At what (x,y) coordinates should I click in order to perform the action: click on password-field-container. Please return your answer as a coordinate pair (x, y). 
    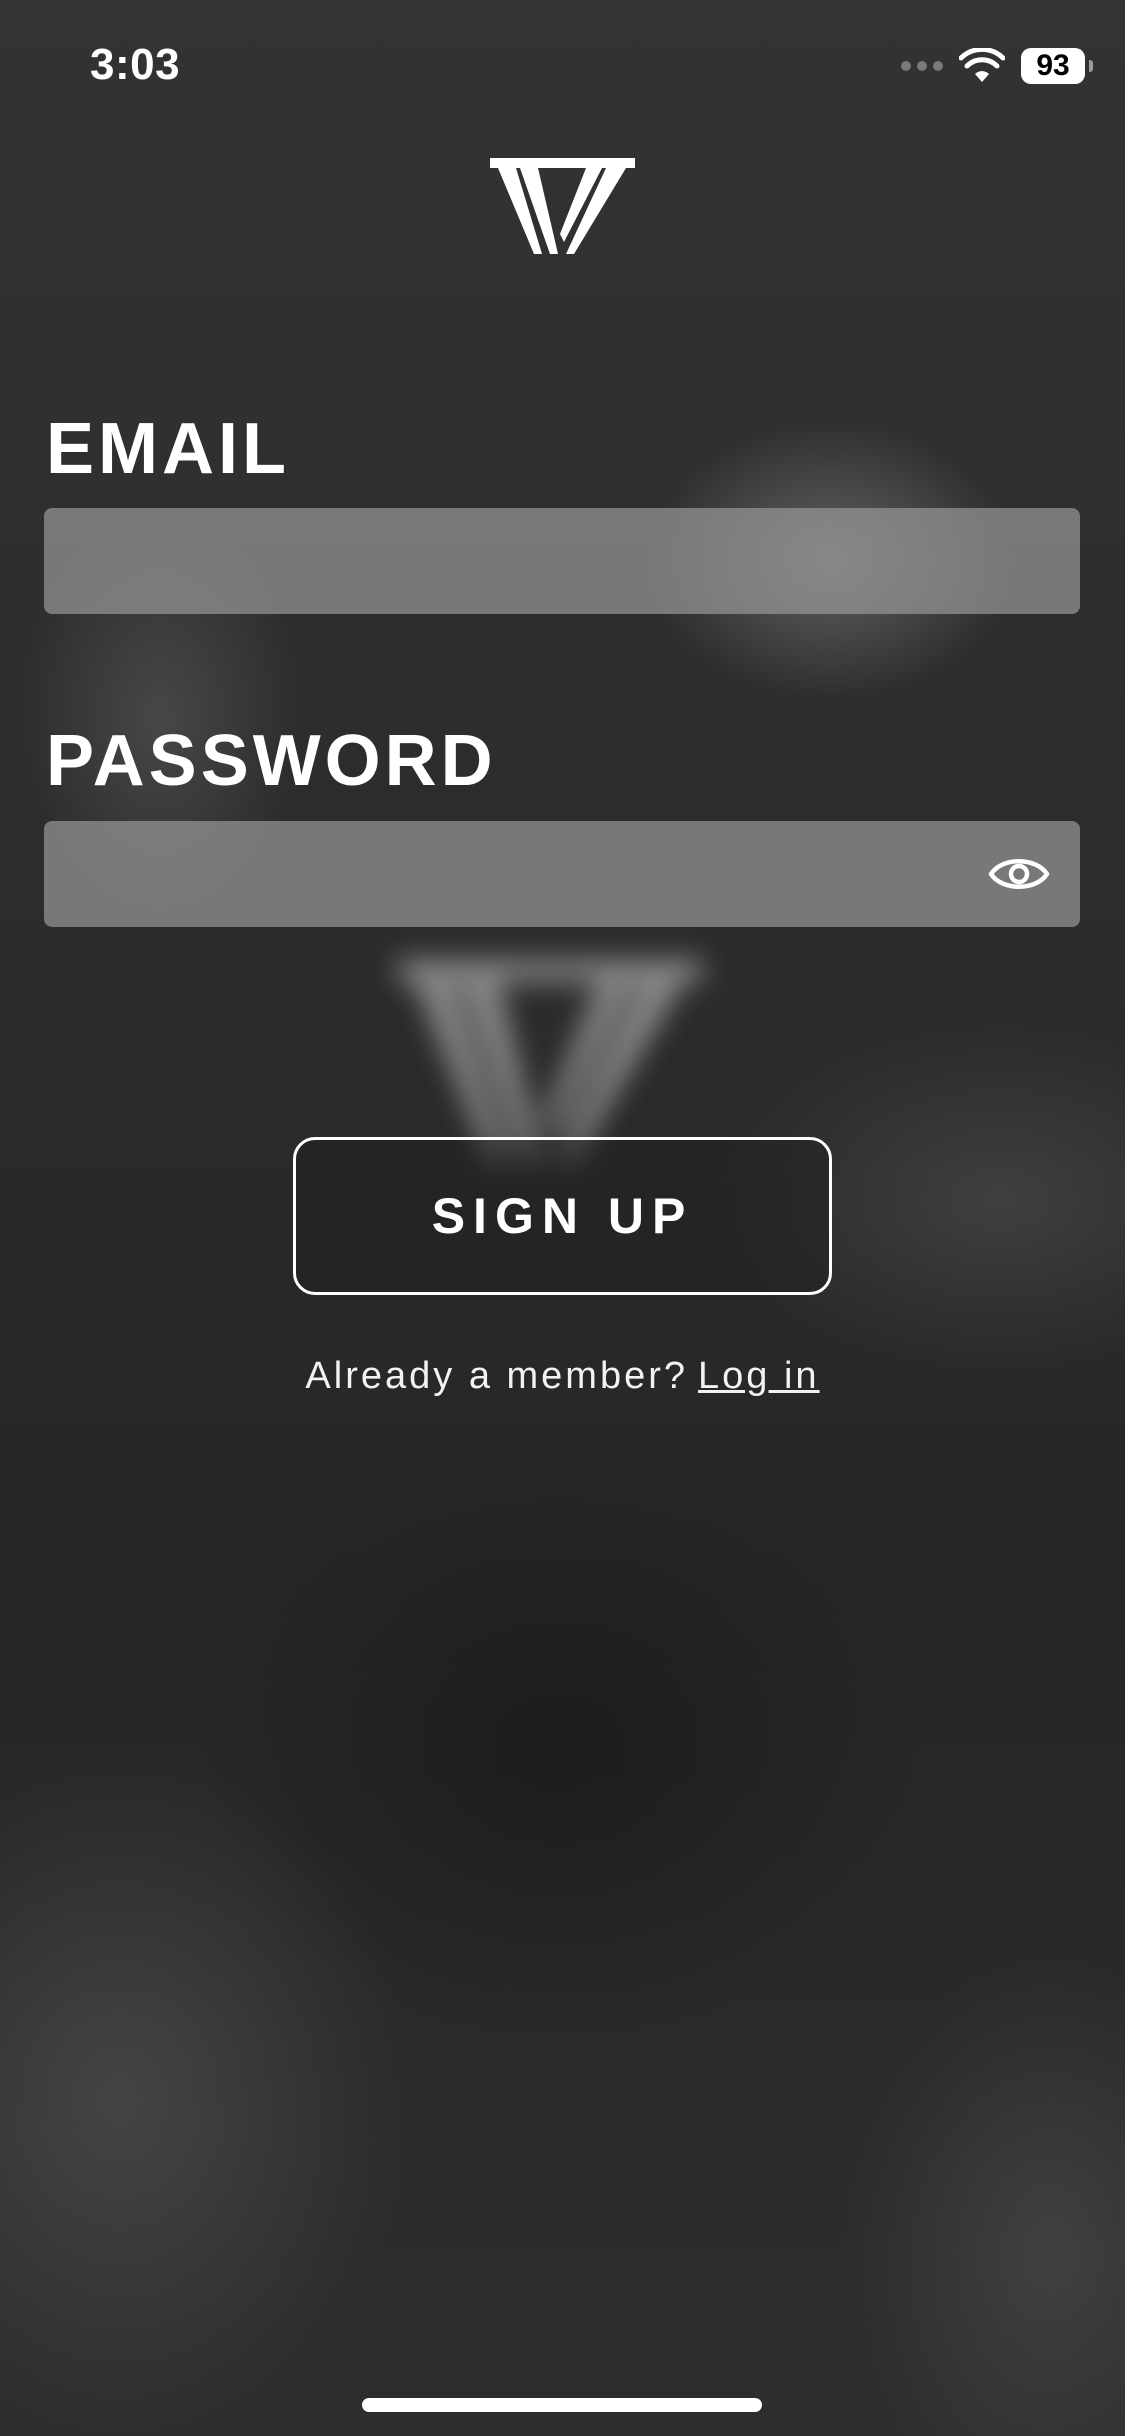
    Looking at the image, I should click on (562, 874).